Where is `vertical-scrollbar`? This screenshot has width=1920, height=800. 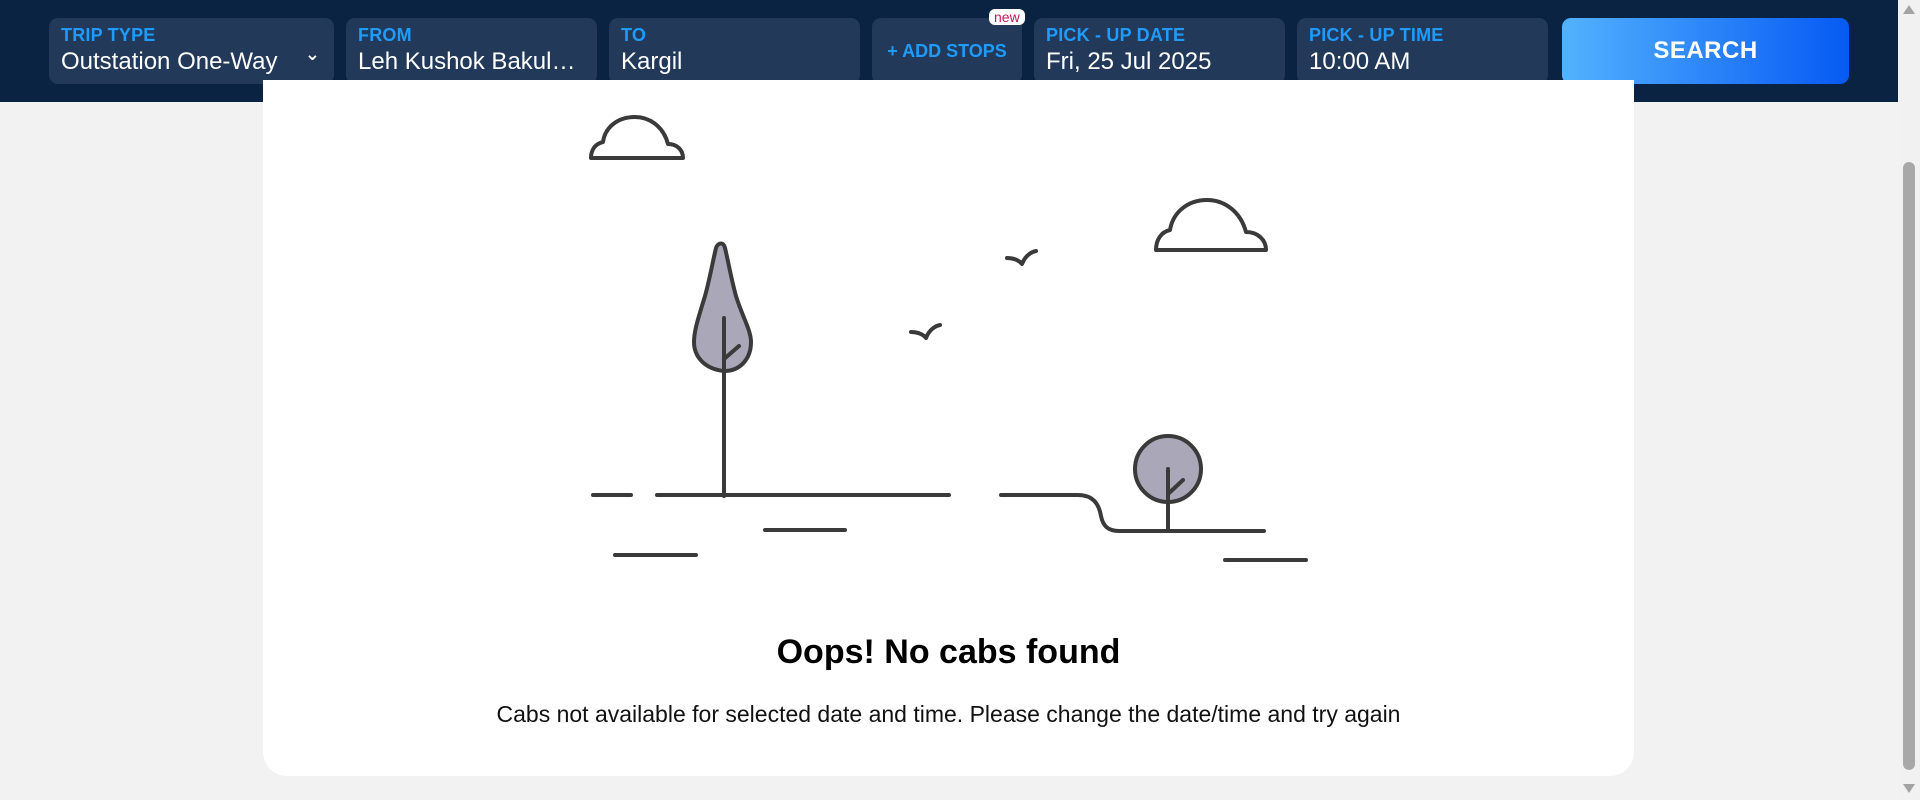
vertical-scrollbar is located at coordinates (1909, 400).